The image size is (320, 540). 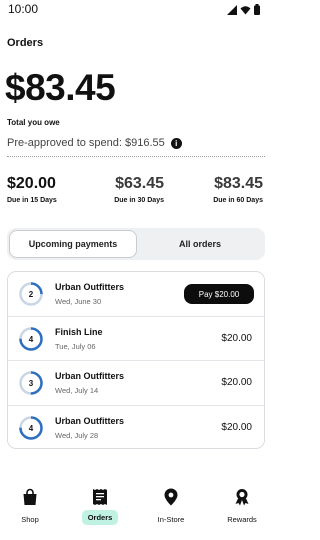 What do you see at coordinates (136, 427) in the screenshot?
I see `payment-row: 4 Urban Outfitters Wed, July 28 $20.00` at bounding box center [136, 427].